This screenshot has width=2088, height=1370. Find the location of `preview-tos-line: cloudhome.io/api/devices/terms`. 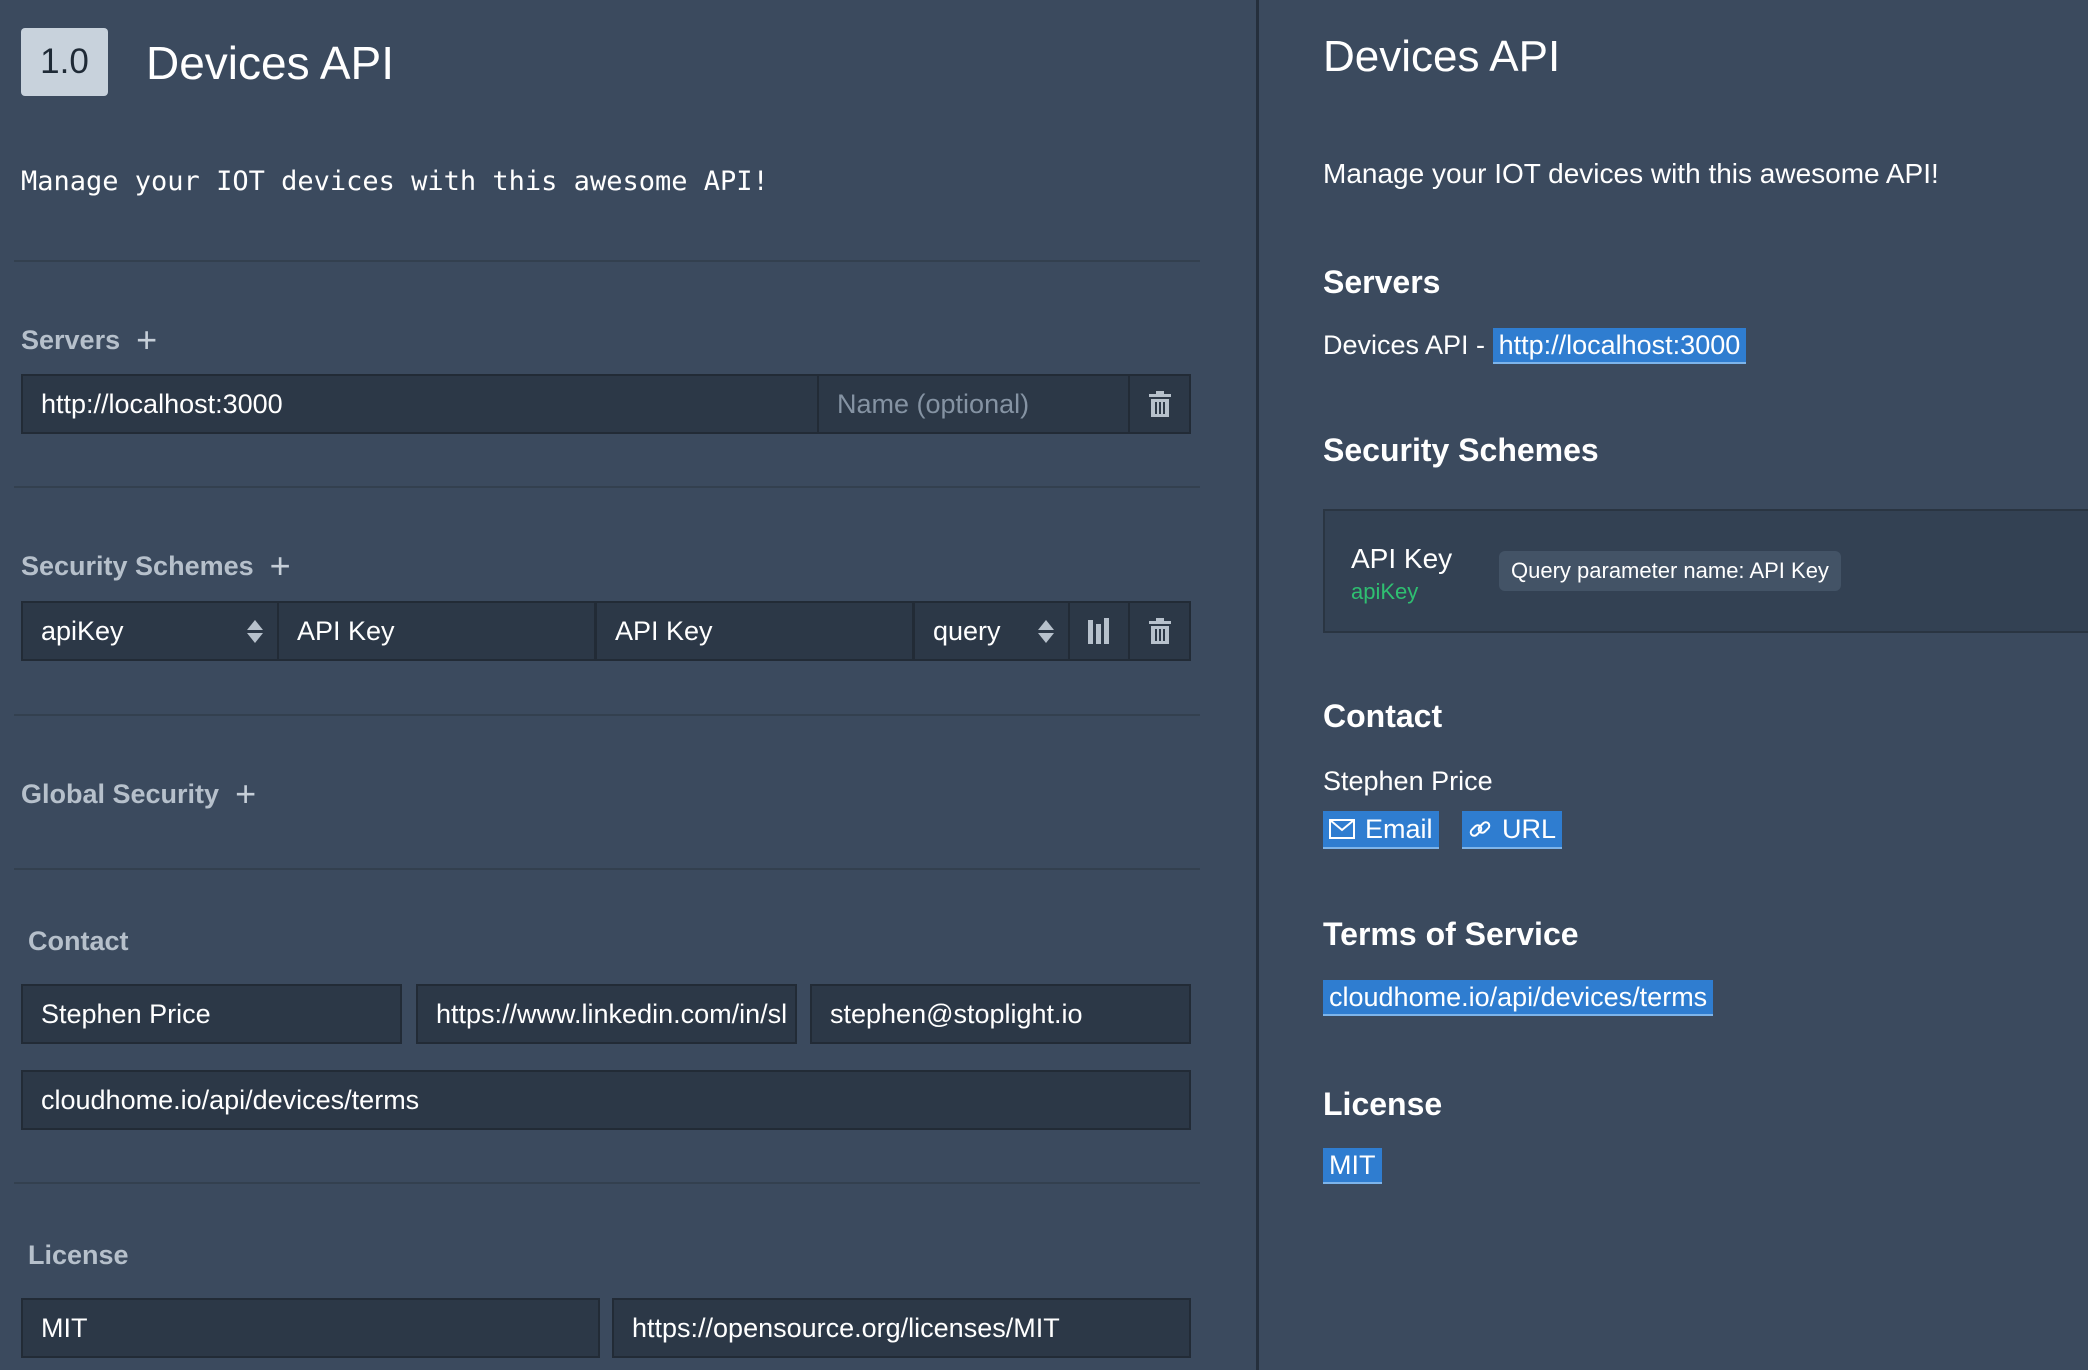

preview-tos-line: cloudhome.io/api/devices/terms is located at coordinates (1518, 998).